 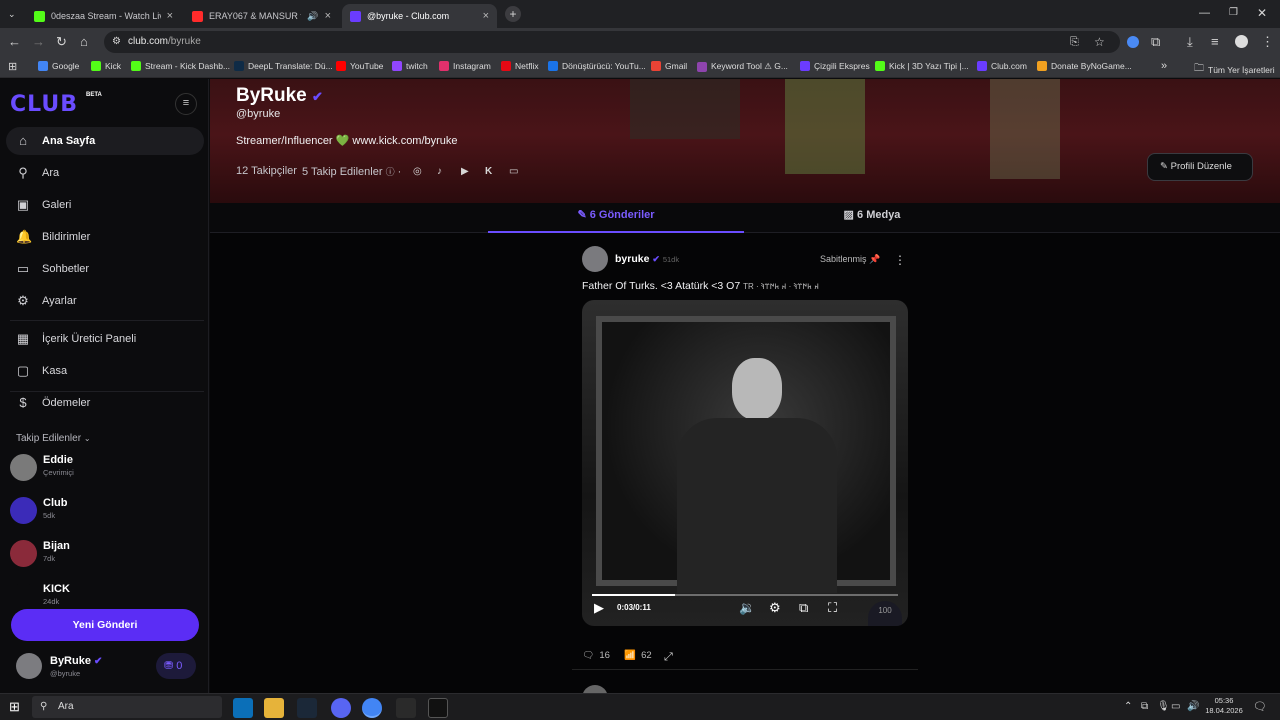 I want to click on nav-item: ▦ İçerik Üretici Paneli, so click(x=105, y=339).